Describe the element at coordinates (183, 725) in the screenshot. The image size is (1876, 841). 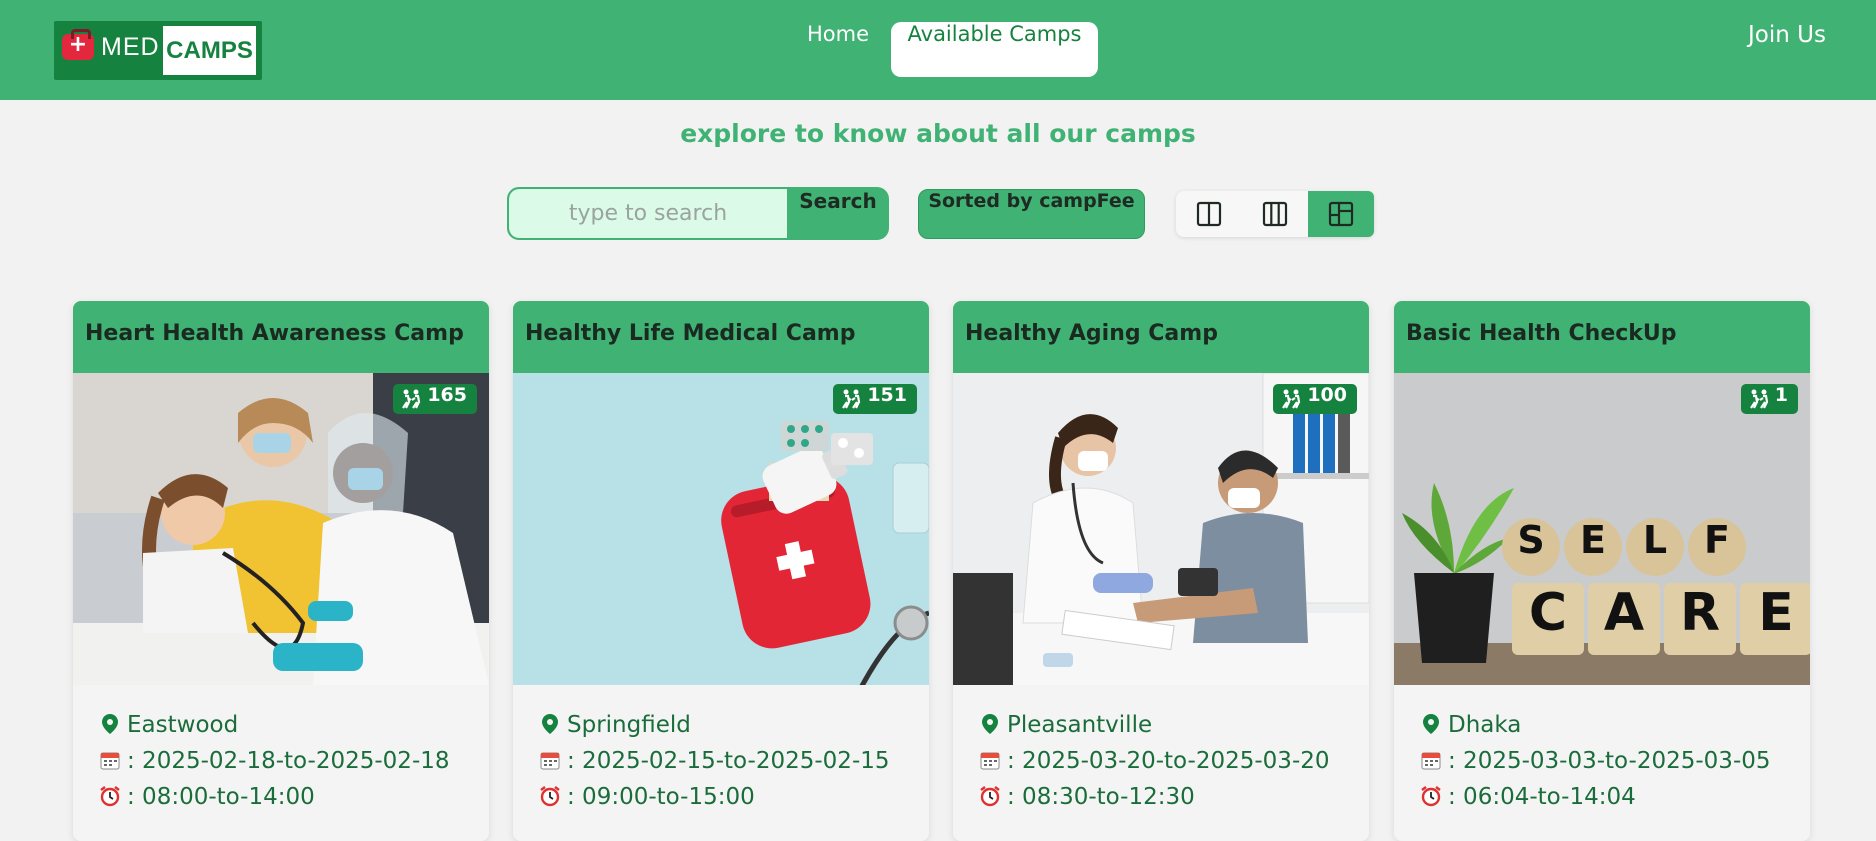
I see `camp-location: Eastwood` at that location.